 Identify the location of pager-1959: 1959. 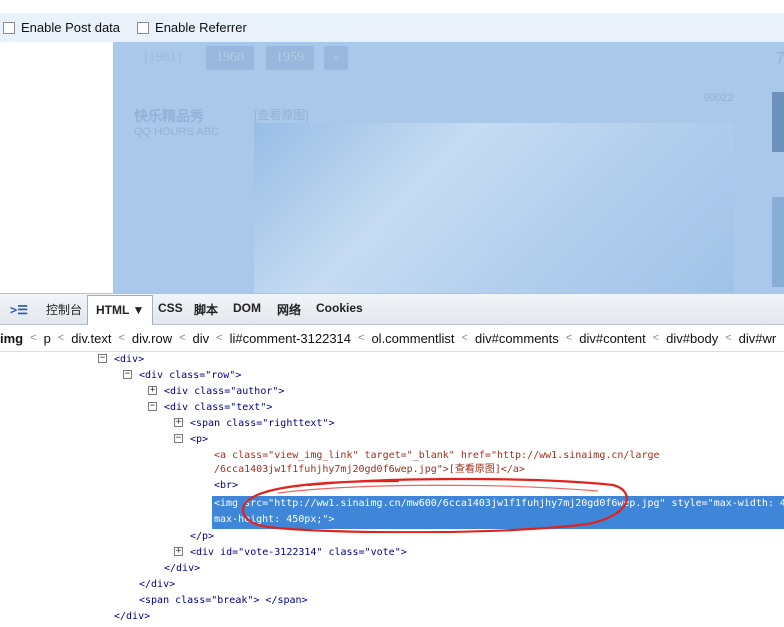
(290, 58).